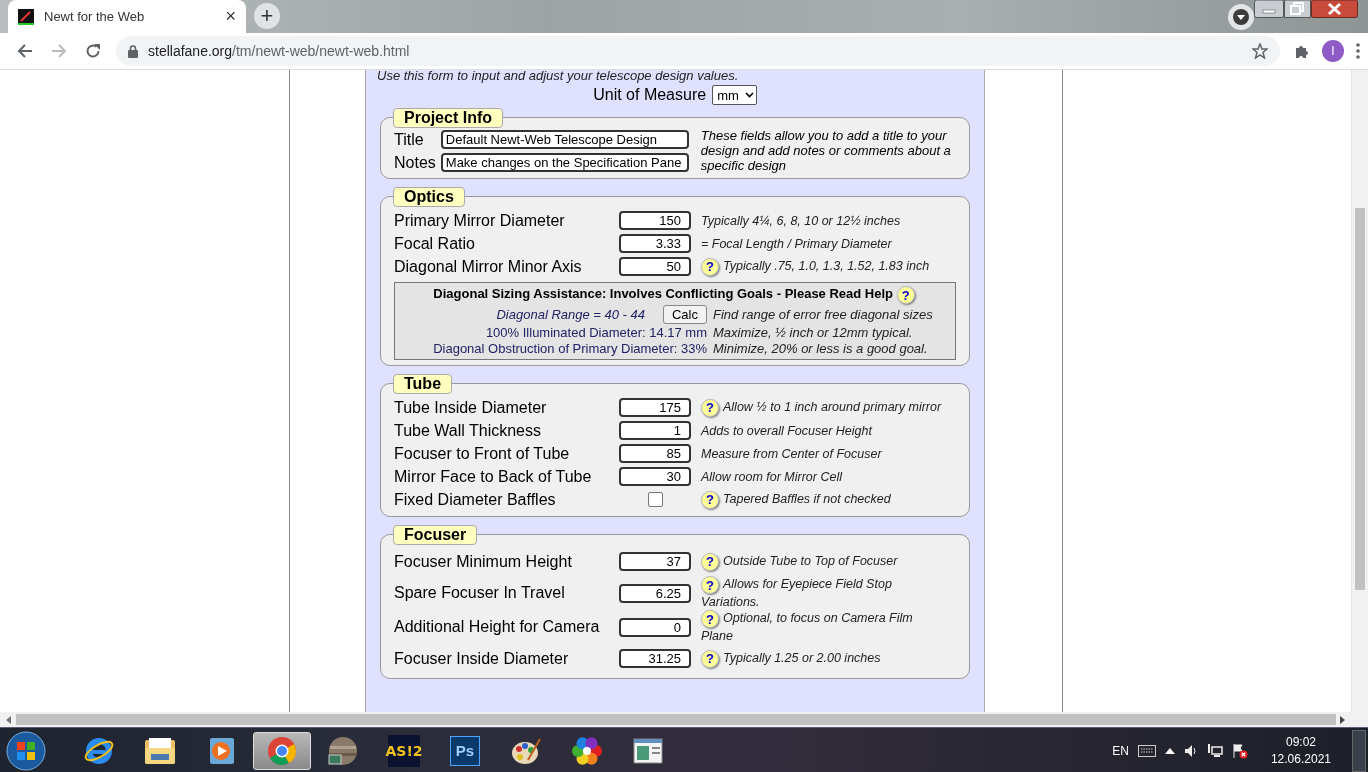  Describe the element at coordinates (811, 561) in the screenshot. I see `hint-text: ? Outside Tube to Top of Focuser` at that location.